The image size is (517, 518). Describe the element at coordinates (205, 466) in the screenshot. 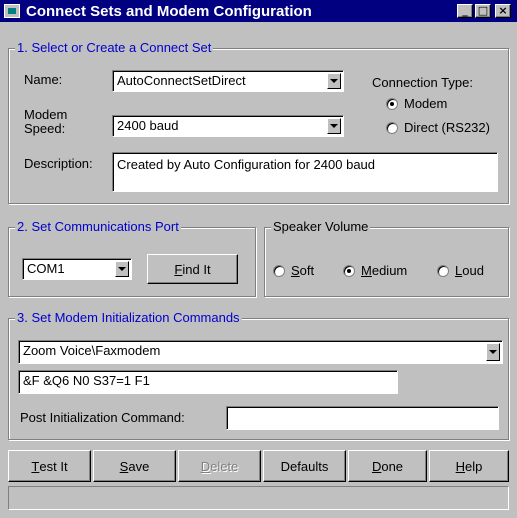

I see `delete-mnemonic: D` at that location.